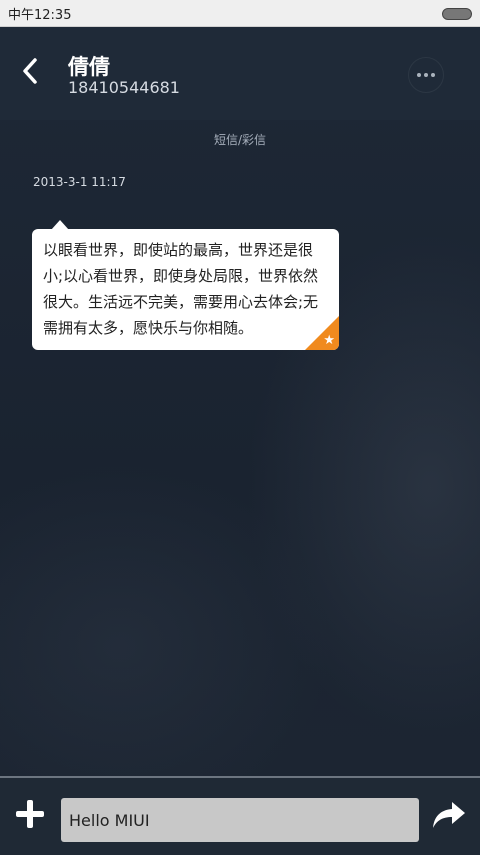  Describe the element at coordinates (240, 140) in the screenshot. I see `message-type-label: 短信/彩信` at that location.